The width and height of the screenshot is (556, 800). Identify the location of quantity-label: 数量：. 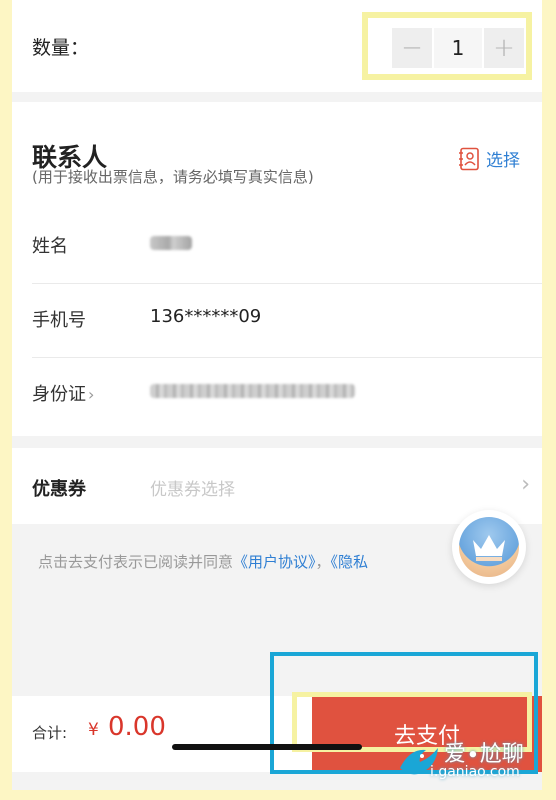
(61, 48).